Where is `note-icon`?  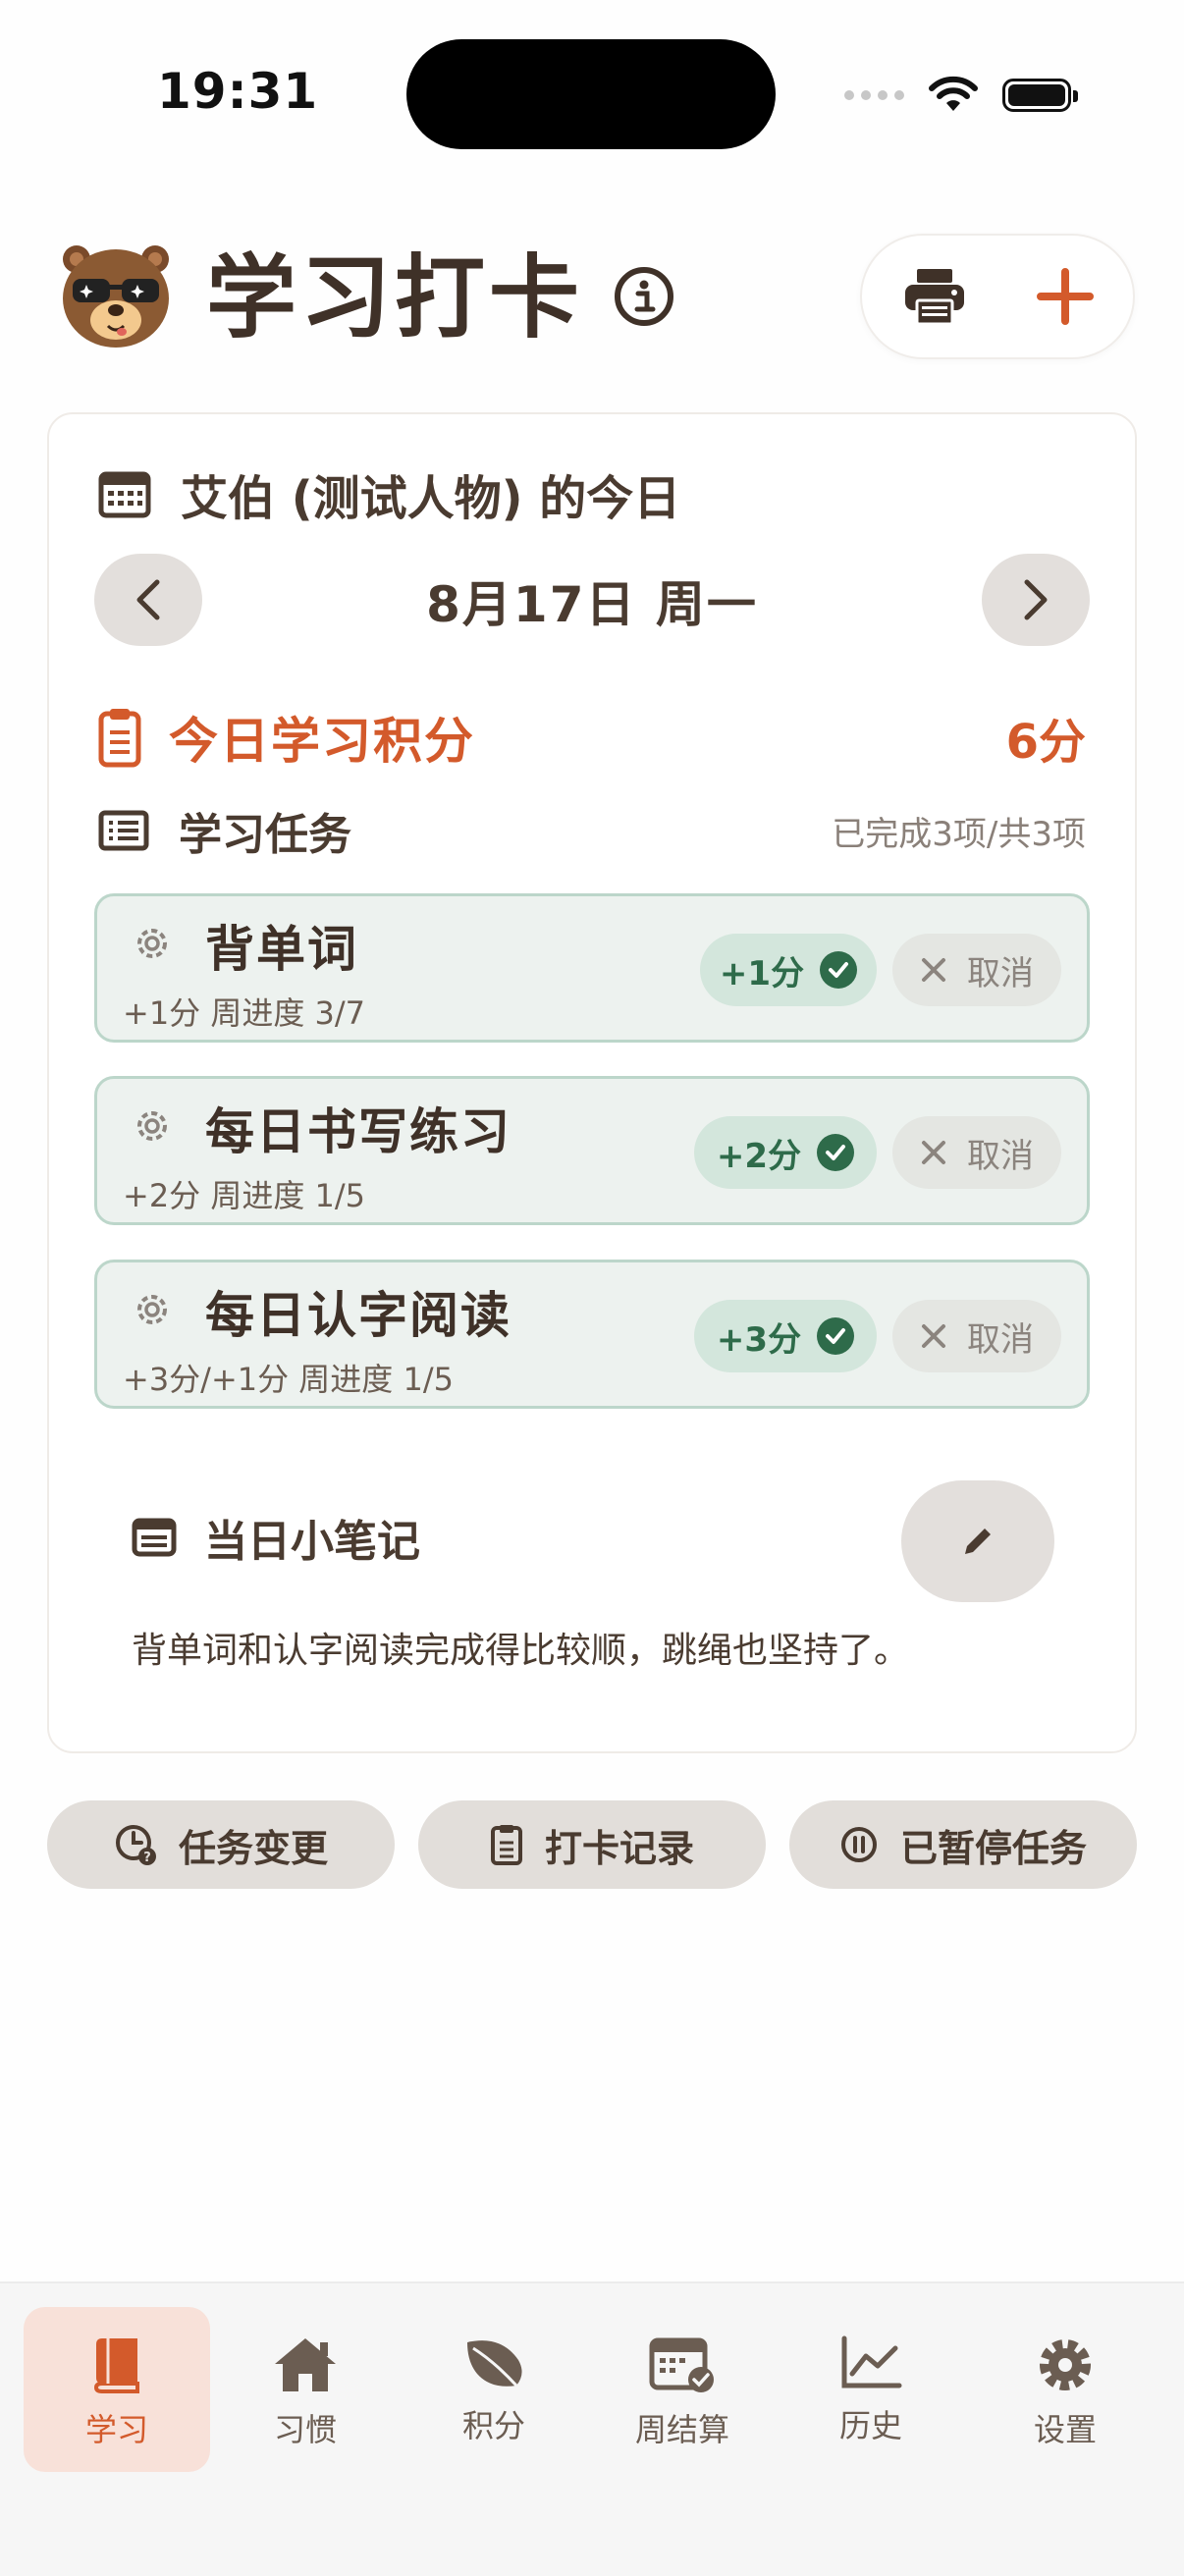 note-icon is located at coordinates (154, 1537).